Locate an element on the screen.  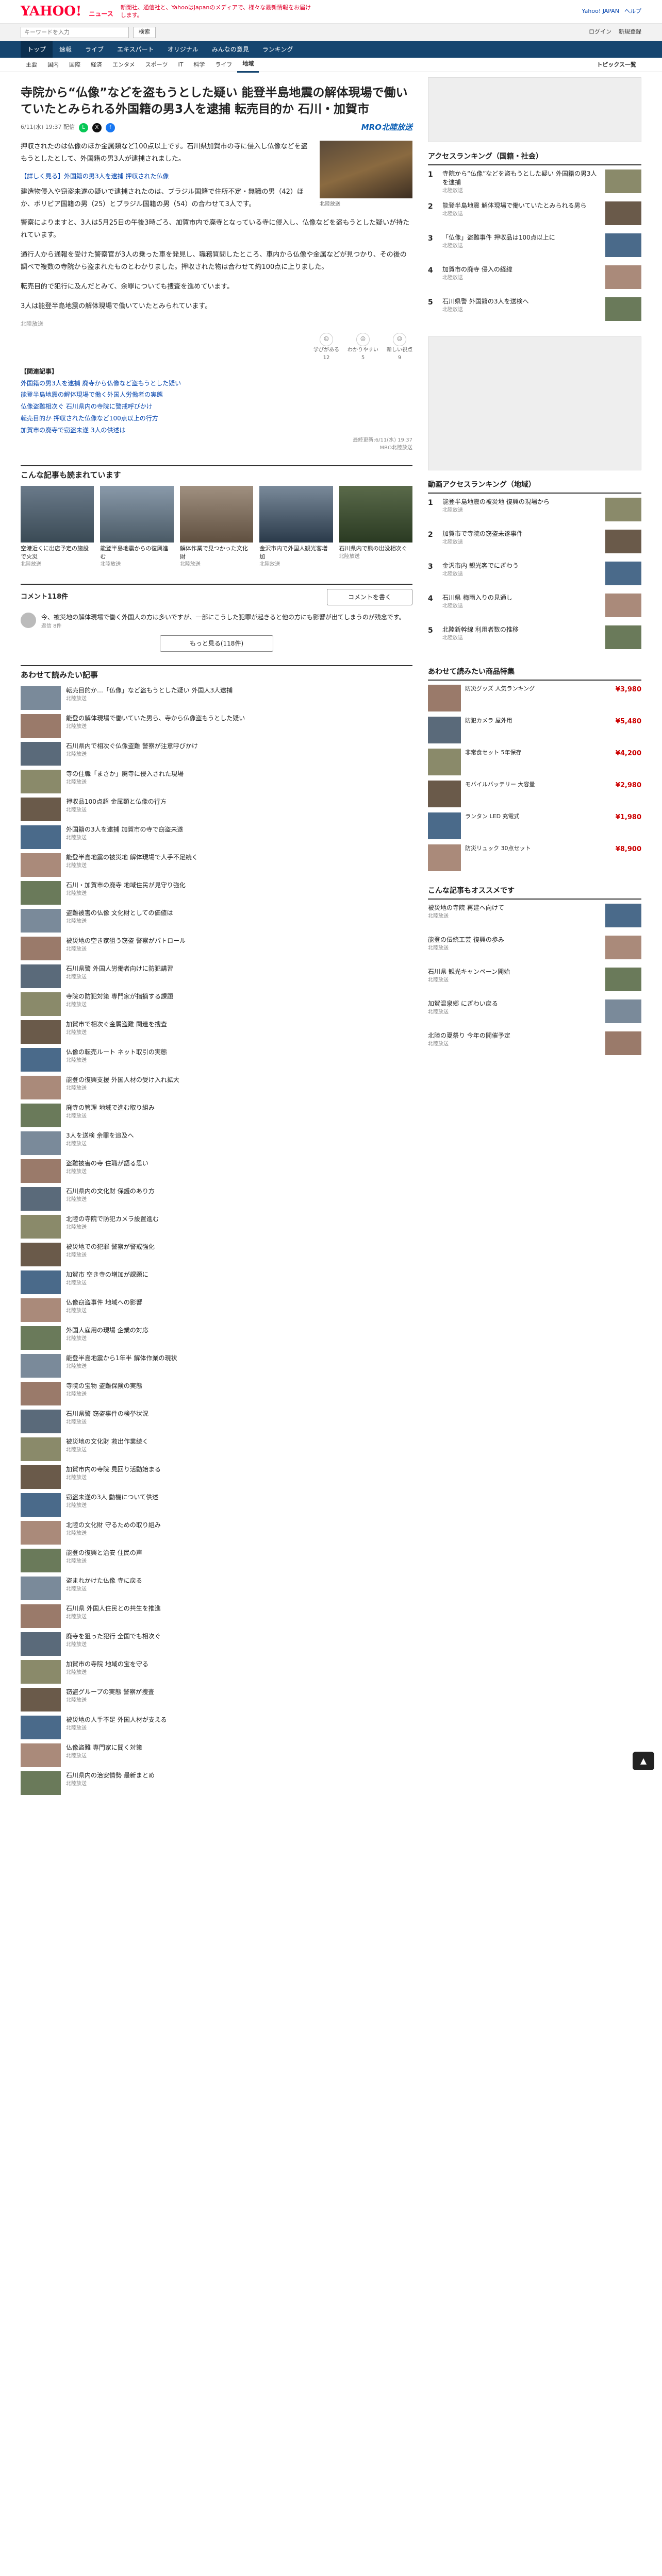
related-link: 加賀市の廃寺で窃盗未遂 3人の供述は is located at coordinates (216, 430).